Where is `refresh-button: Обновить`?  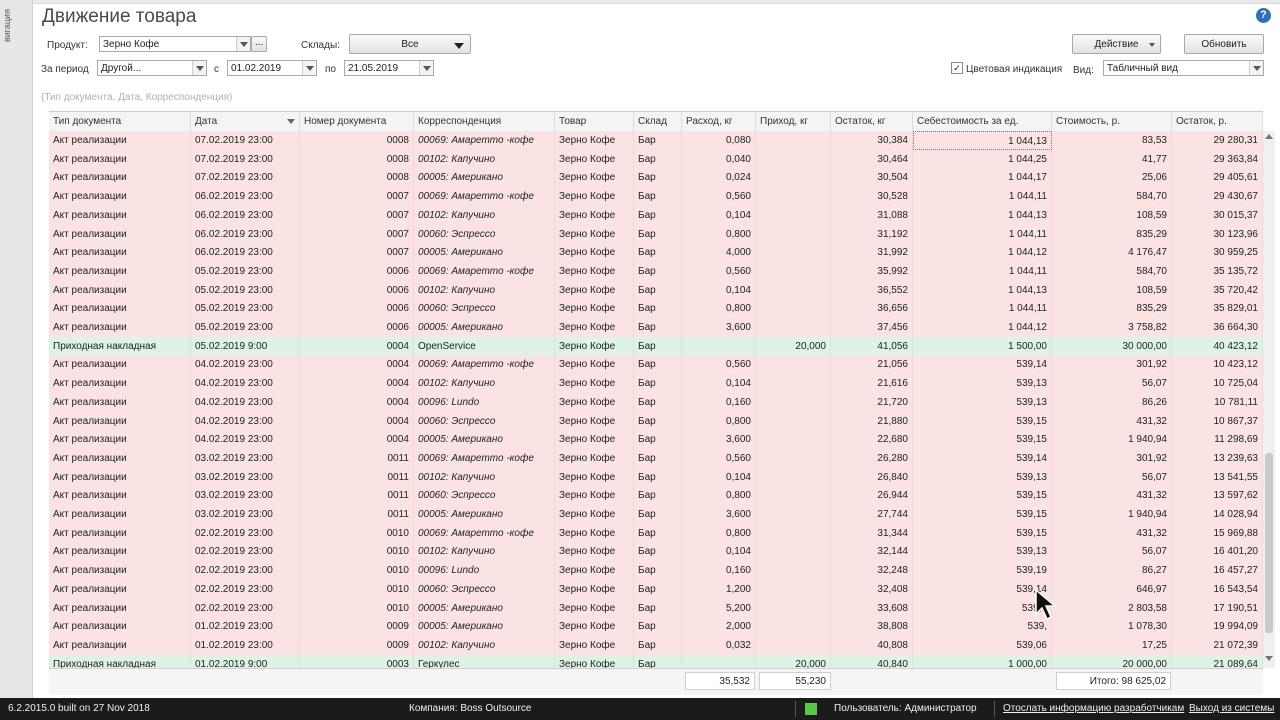 refresh-button: Обновить is located at coordinates (1224, 44).